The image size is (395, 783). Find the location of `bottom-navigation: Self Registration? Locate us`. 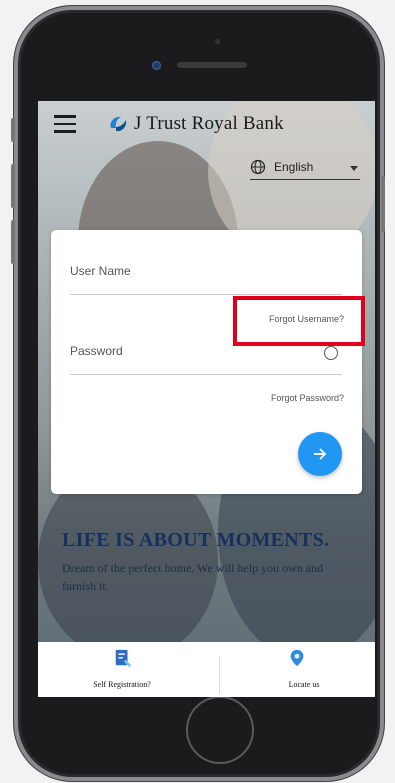

bottom-navigation: Self Registration? Locate us is located at coordinates (206, 669).